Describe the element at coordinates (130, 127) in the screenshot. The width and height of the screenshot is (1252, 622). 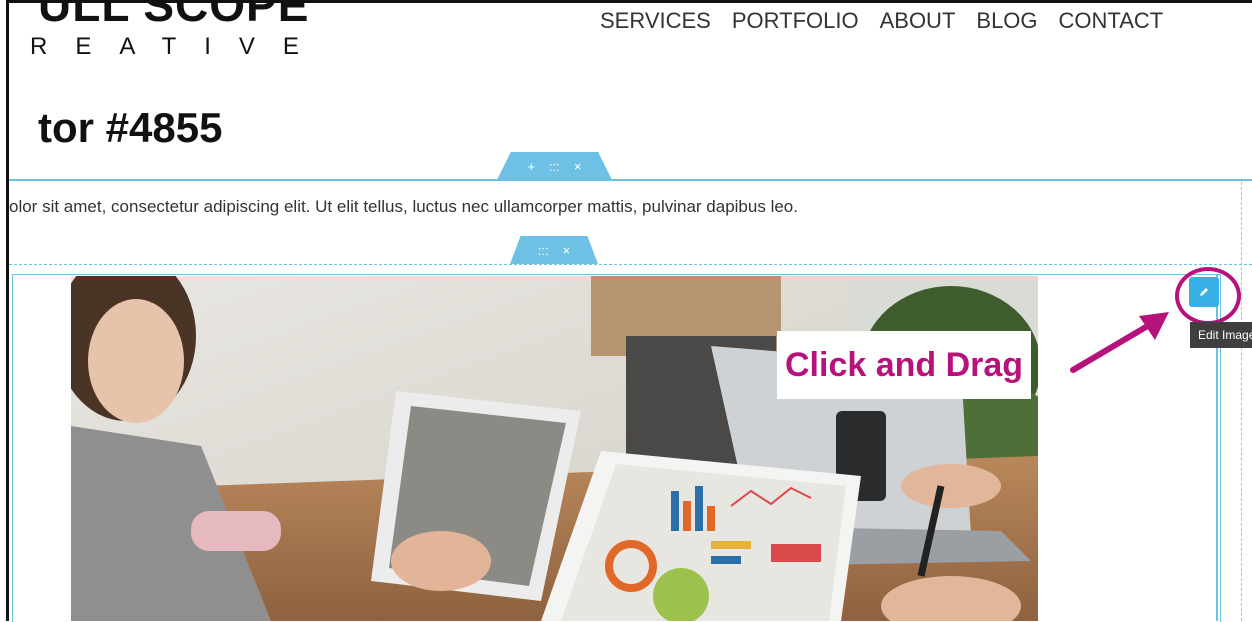
I see `page-title: tor #4855` at that location.